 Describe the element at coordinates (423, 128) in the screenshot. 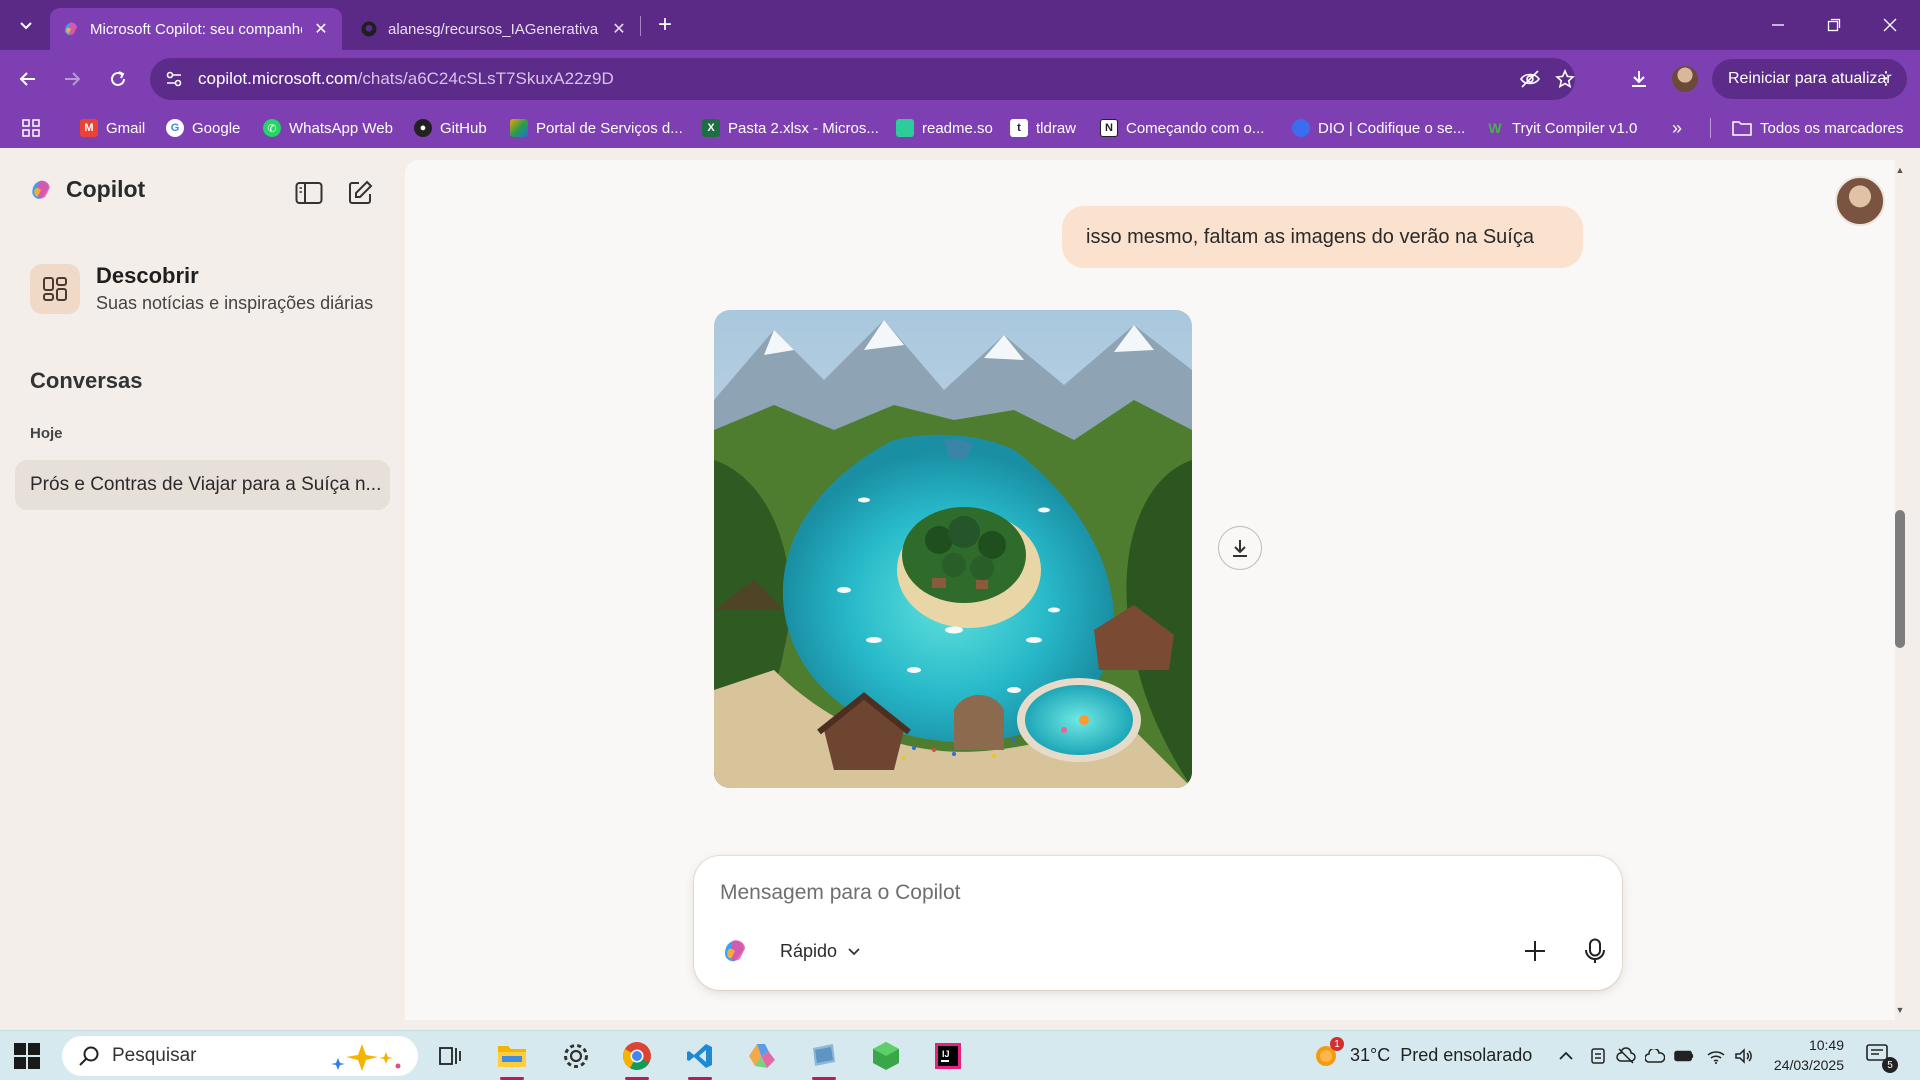

I see `github-icon: ●` at that location.